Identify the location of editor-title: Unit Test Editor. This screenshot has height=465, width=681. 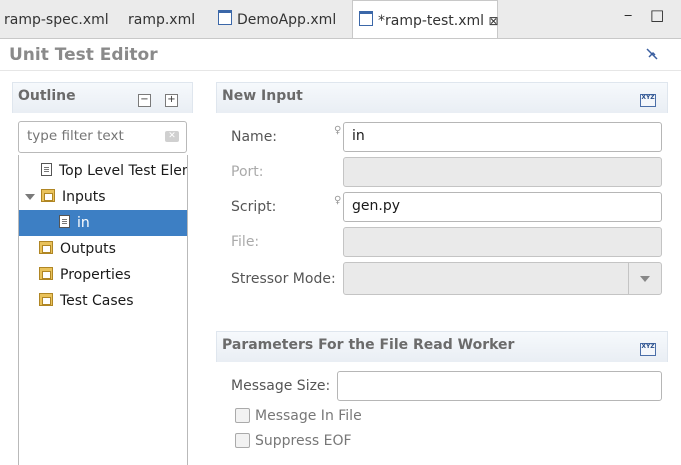
(83, 55).